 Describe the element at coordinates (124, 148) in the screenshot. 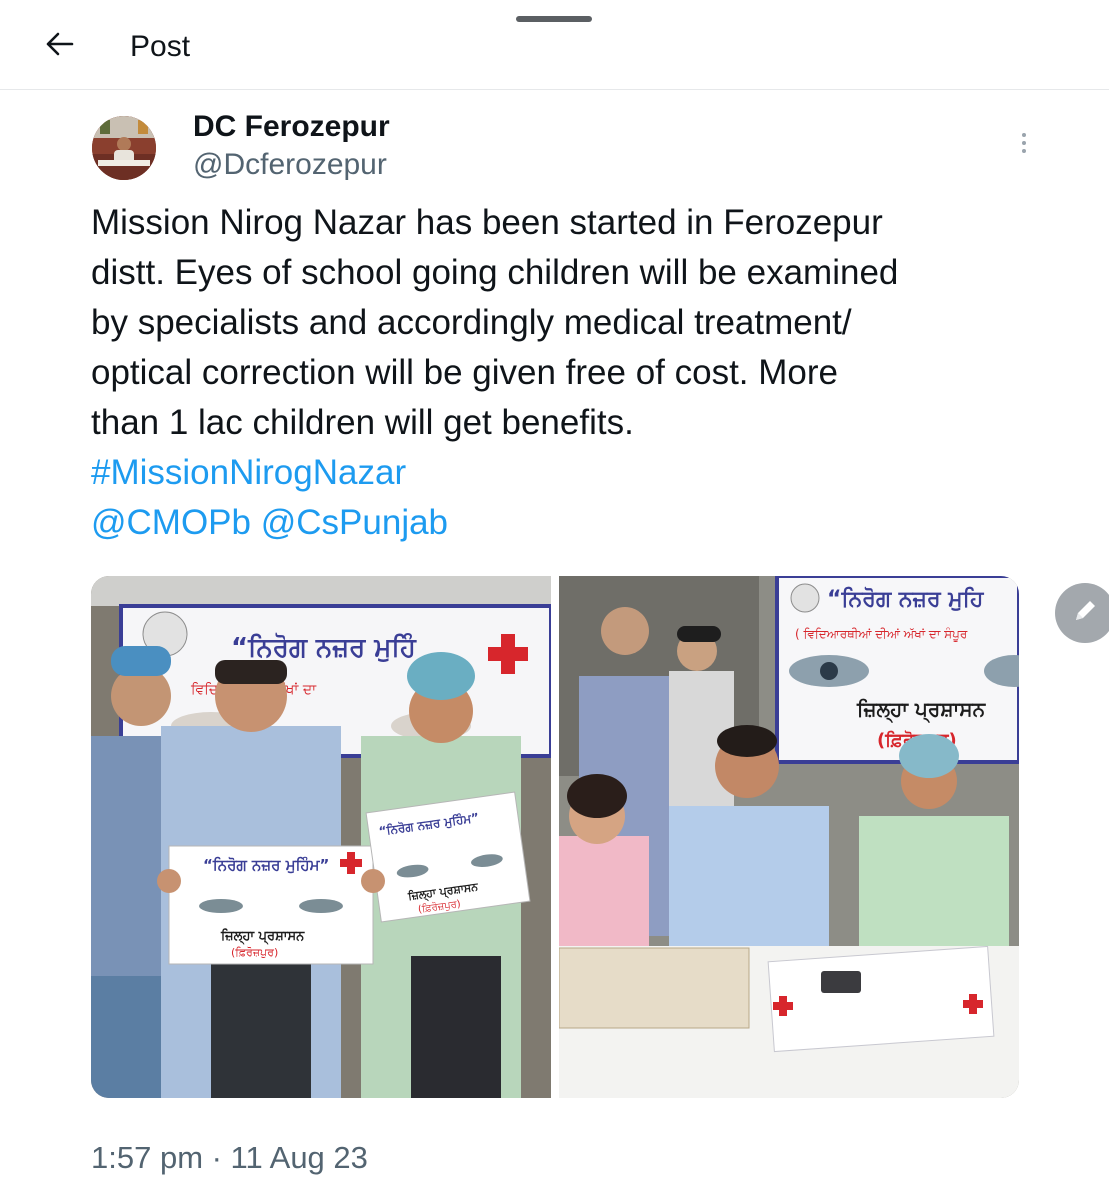

I see `avatar` at that location.